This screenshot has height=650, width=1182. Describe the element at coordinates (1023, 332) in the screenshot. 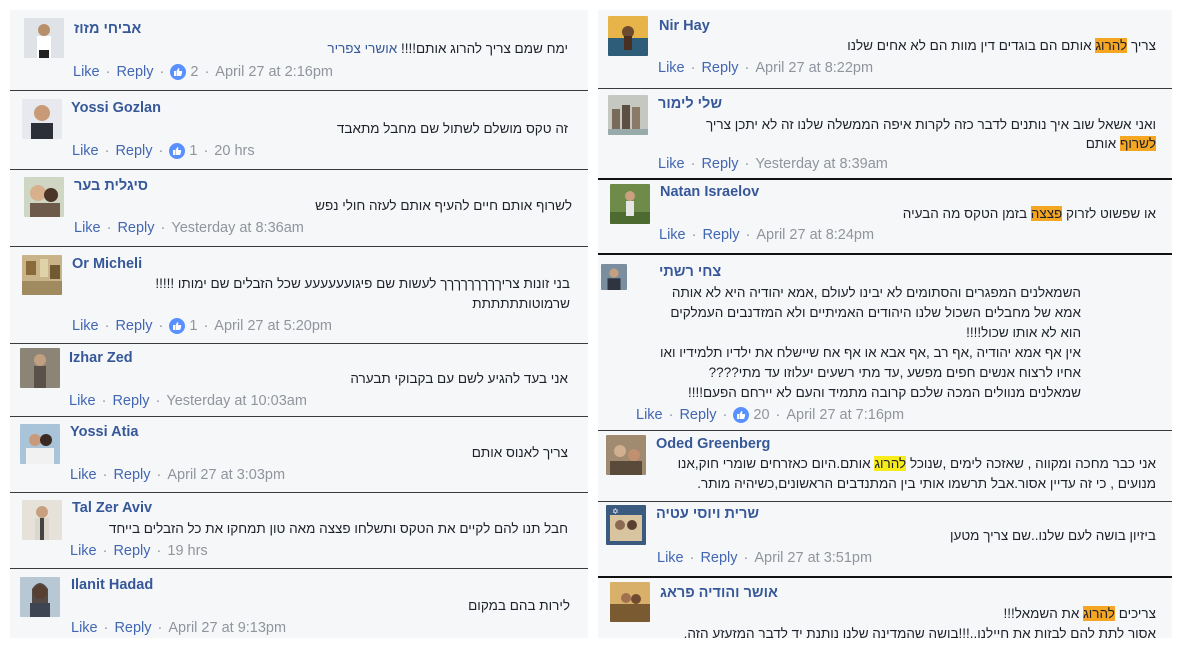

I see `comment-text-line: הוא לא אותו שכול!!!!` at that location.